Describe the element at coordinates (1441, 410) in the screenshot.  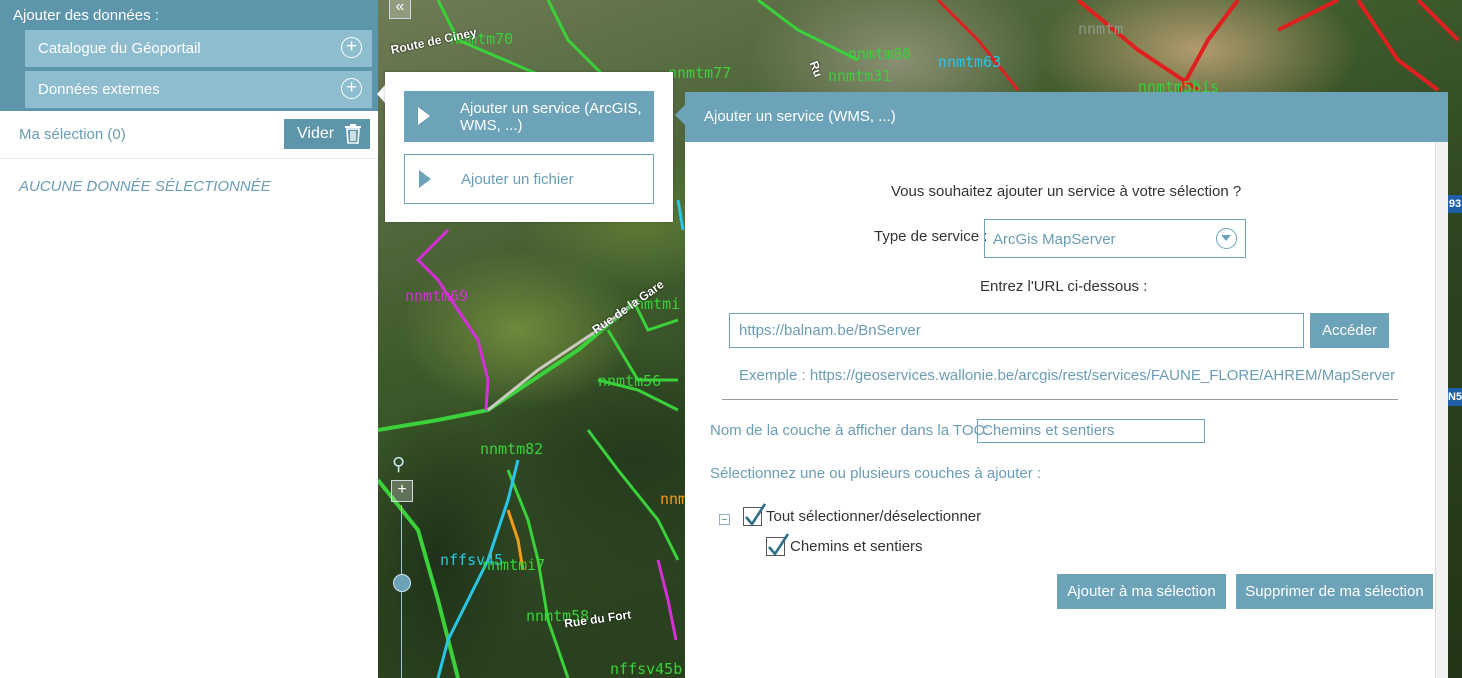
I see `dialog-scrollbar` at that location.